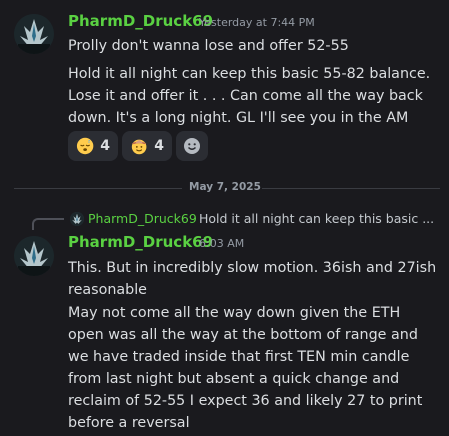 The image size is (449, 436). I want to click on sleeping-face-icon: z, so click(85, 146).